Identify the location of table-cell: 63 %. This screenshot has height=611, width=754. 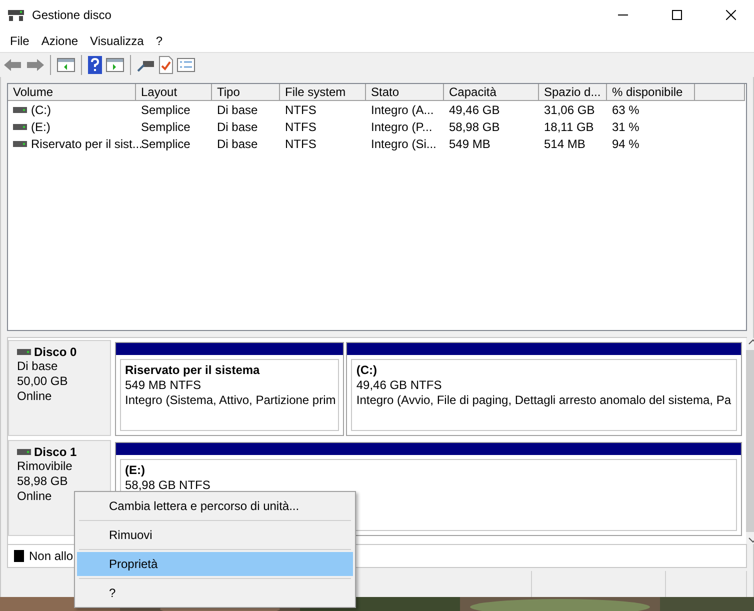
(626, 109).